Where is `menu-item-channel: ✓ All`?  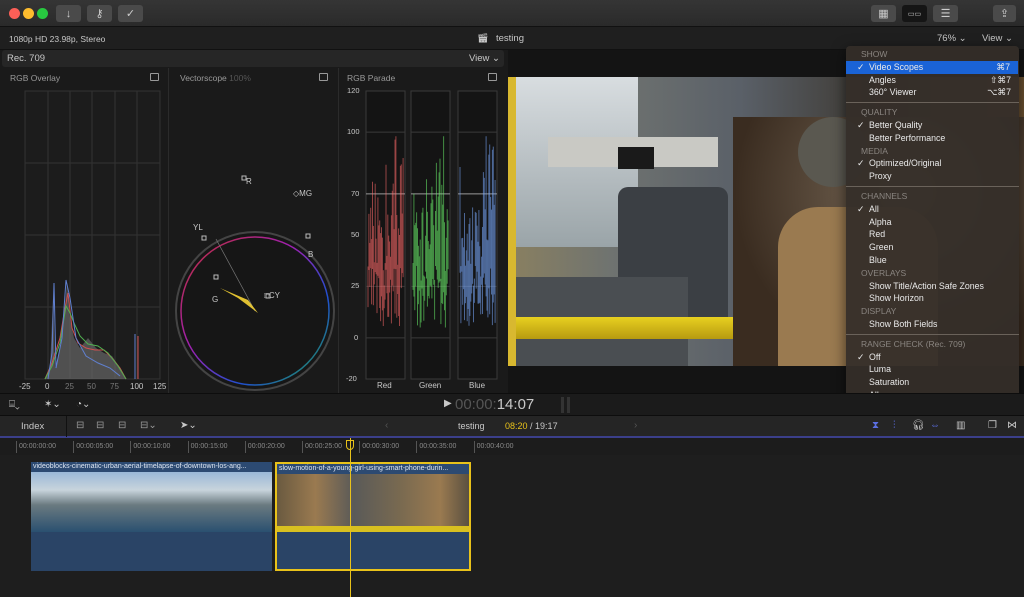
menu-item-channel: ✓ All is located at coordinates (932, 209).